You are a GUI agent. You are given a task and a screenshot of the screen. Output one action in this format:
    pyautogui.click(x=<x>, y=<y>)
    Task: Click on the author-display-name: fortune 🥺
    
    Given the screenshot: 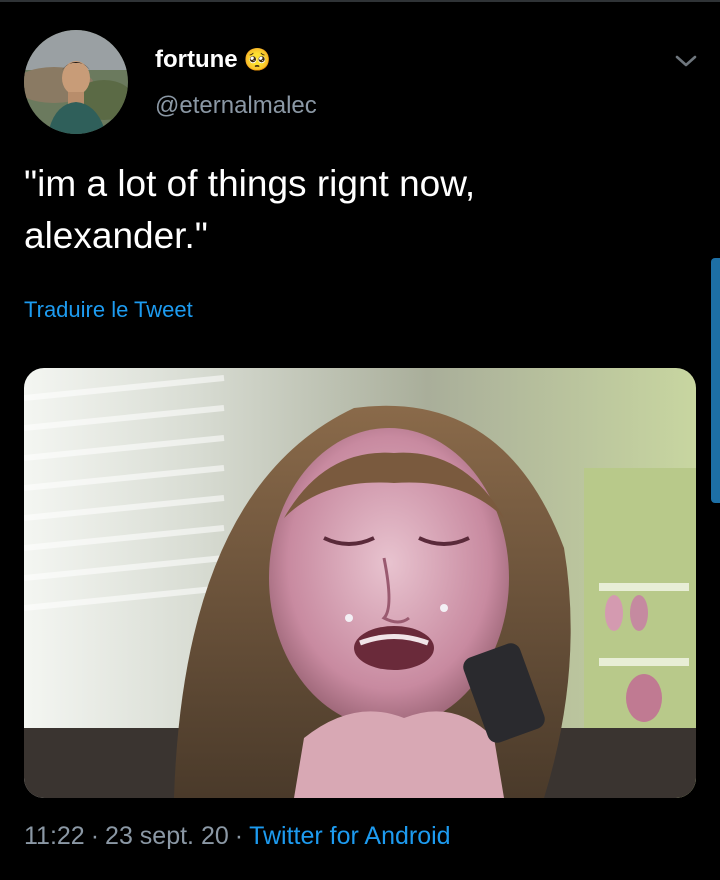 What is the action you would take?
    pyautogui.click(x=213, y=60)
    